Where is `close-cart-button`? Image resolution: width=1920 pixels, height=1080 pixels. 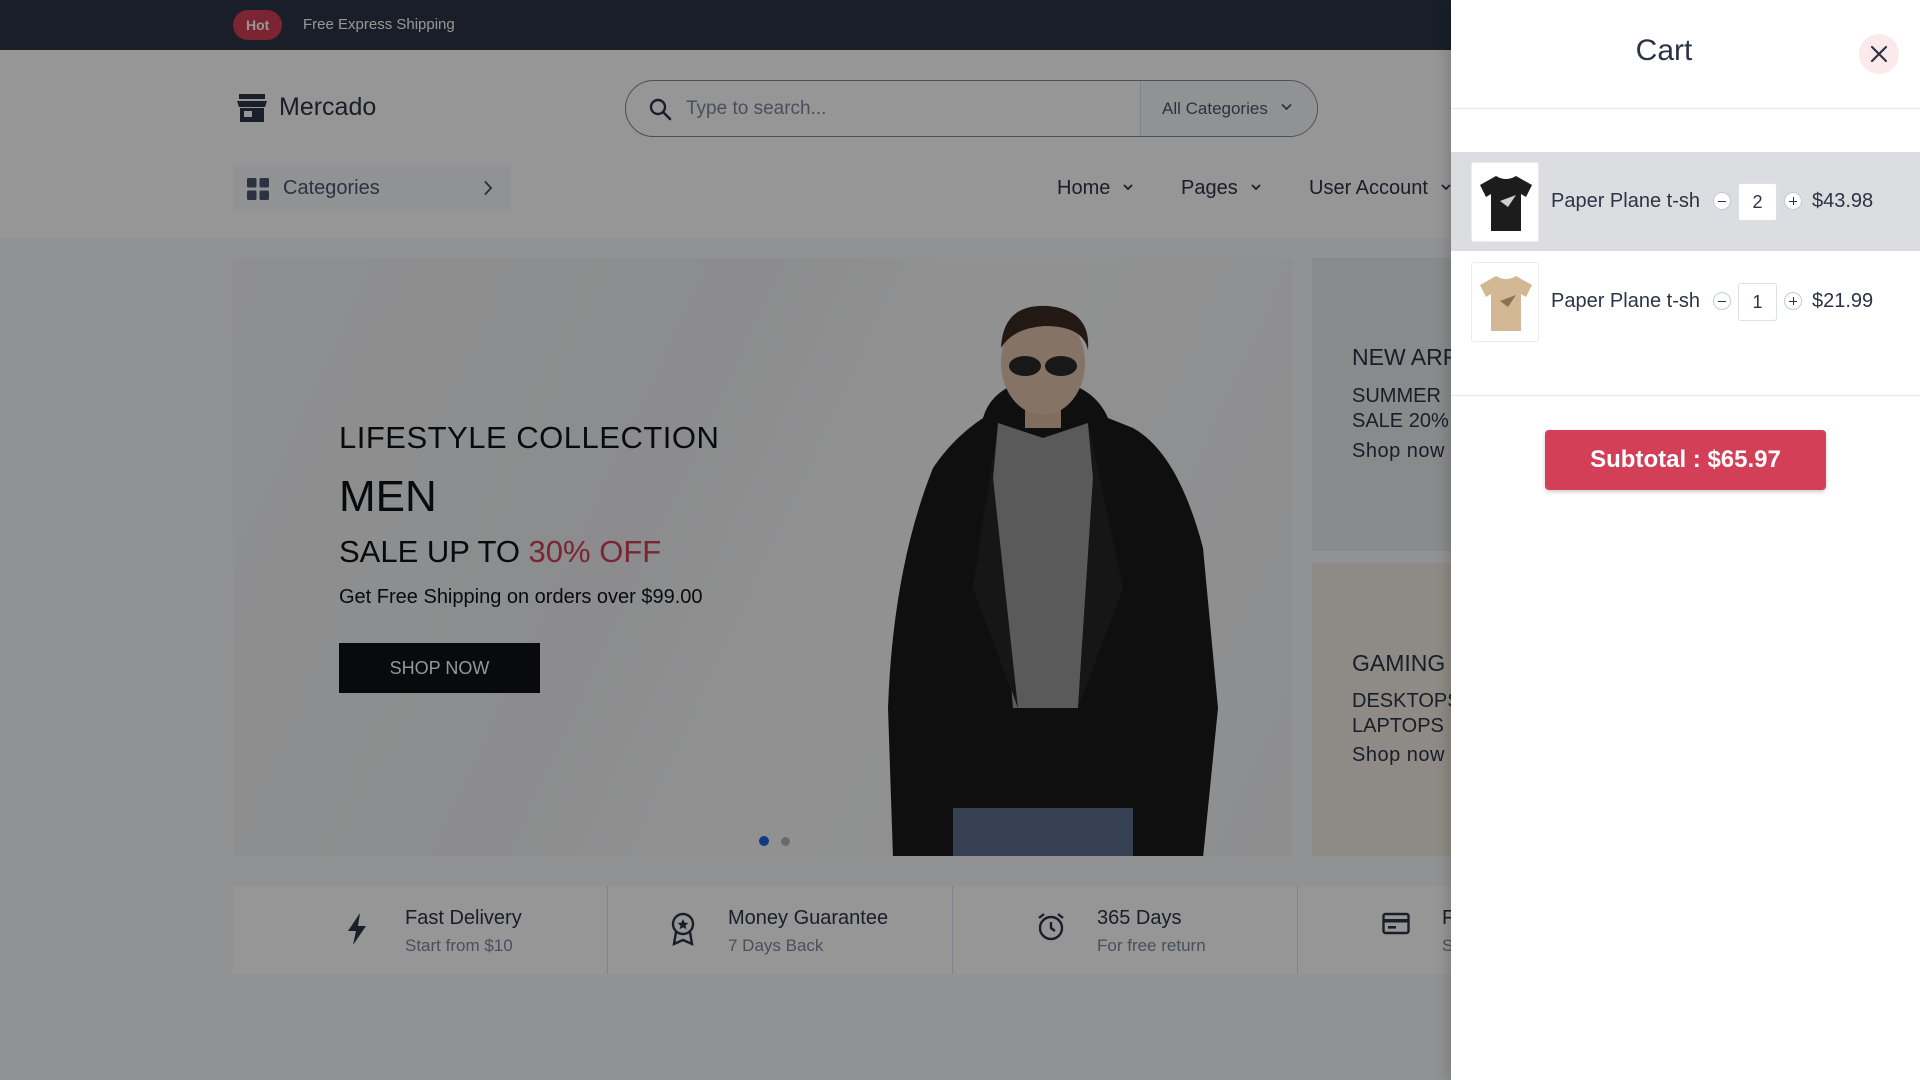 close-cart-button is located at coordinates (1879, 54).